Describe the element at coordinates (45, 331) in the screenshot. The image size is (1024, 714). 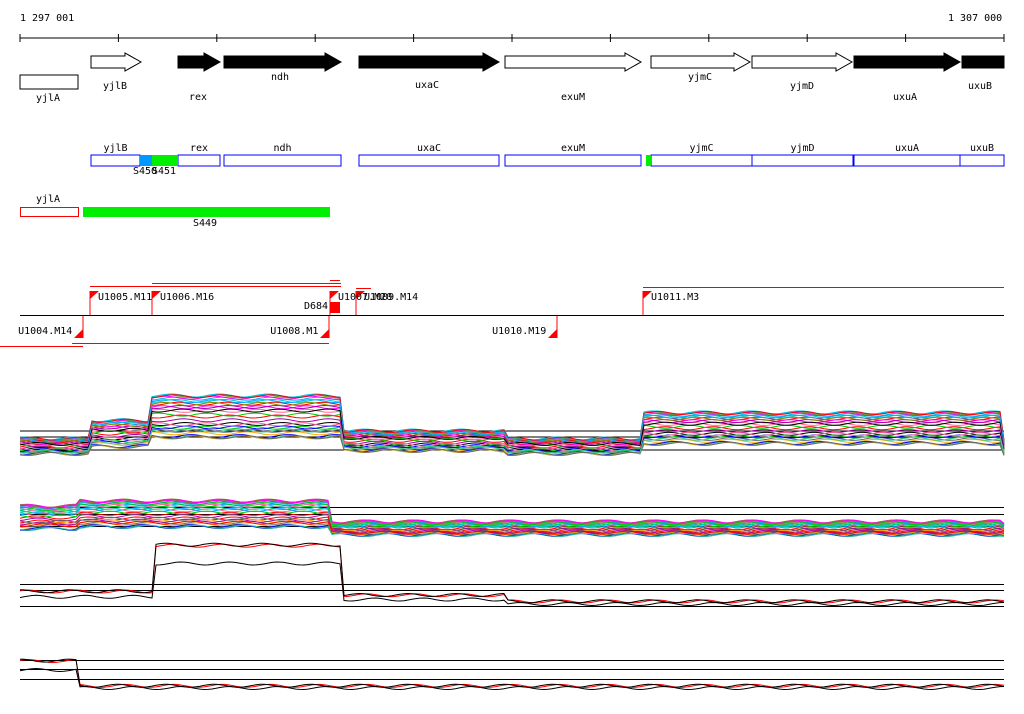
I see `downshift-label: U1004.M14` at that location.